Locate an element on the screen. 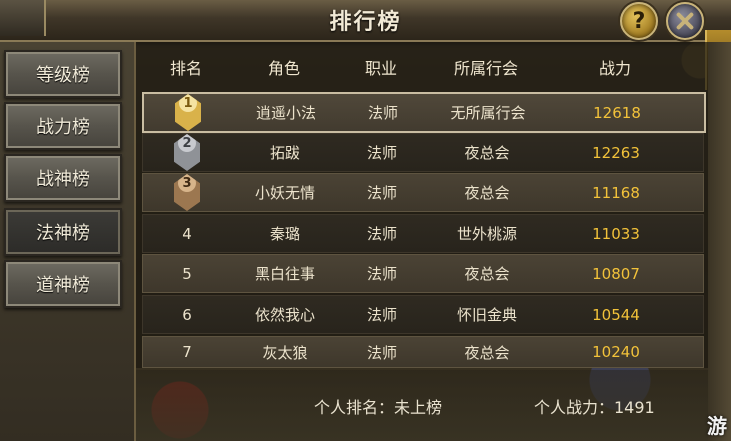 Image resolution: width=731 pixels, height=441 pixels. table-row: 3 小妖无情 法师 夜总会 11168 is located at coordinates (423, 192).